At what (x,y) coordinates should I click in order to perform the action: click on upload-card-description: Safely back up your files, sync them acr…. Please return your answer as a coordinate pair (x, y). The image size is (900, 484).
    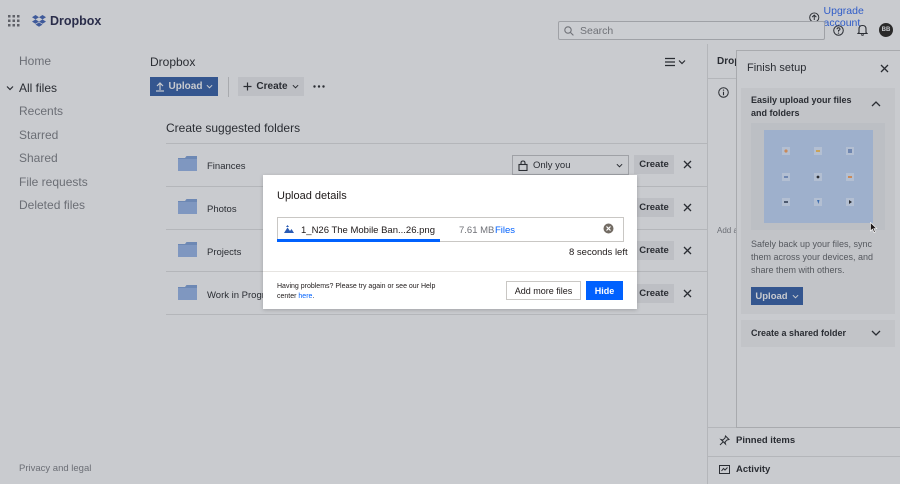
    Looking at the image, I should click on (812, 257).